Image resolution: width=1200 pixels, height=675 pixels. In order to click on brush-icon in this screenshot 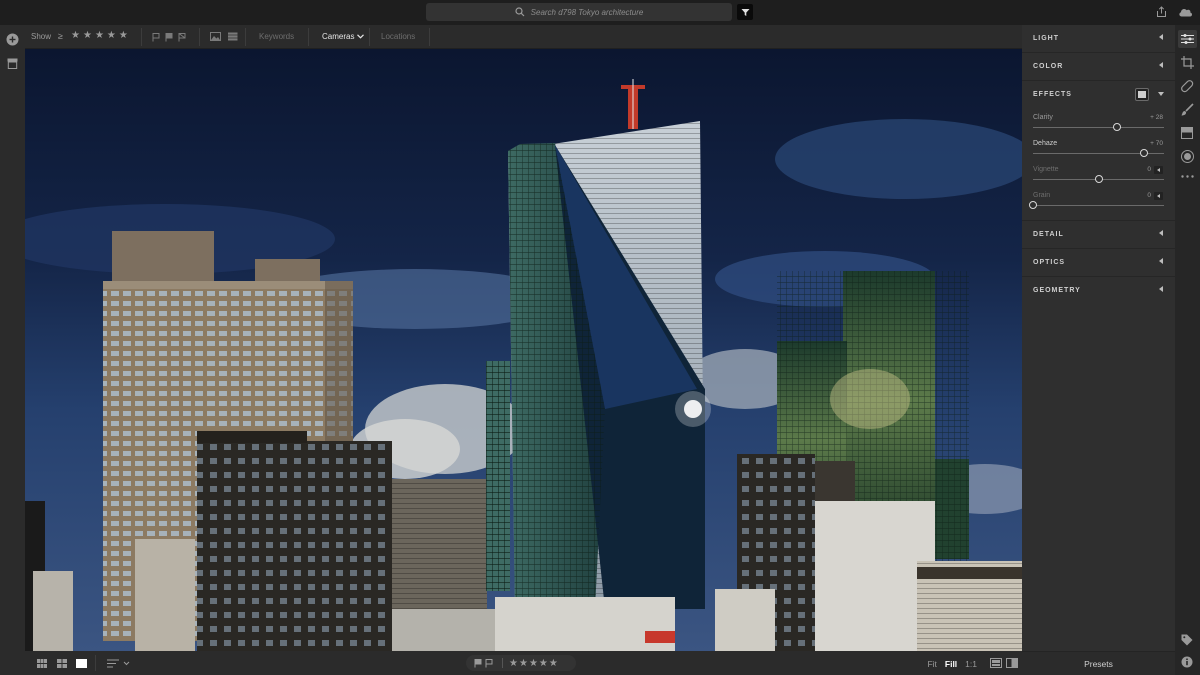, I will do `click(1187, 109)`.